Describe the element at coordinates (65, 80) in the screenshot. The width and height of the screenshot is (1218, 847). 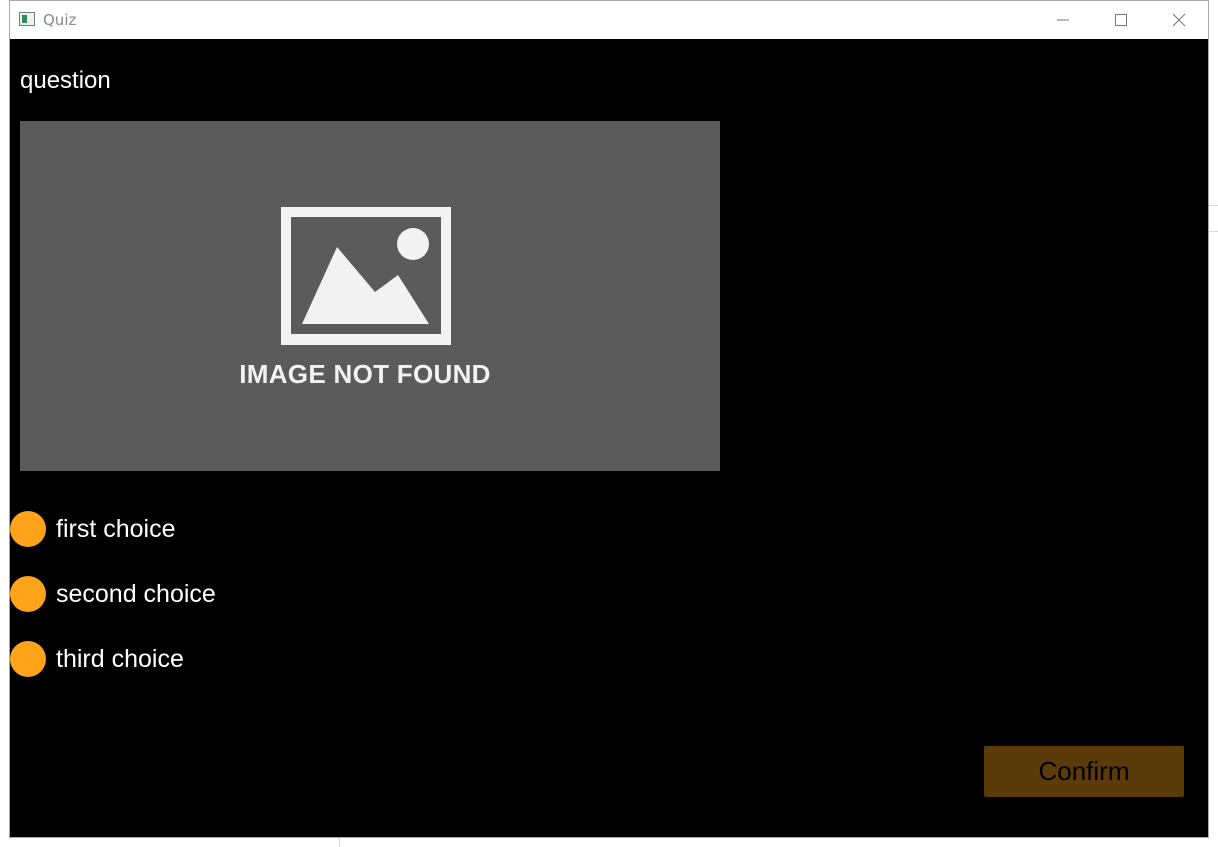
I see `question-text: question` at that location.